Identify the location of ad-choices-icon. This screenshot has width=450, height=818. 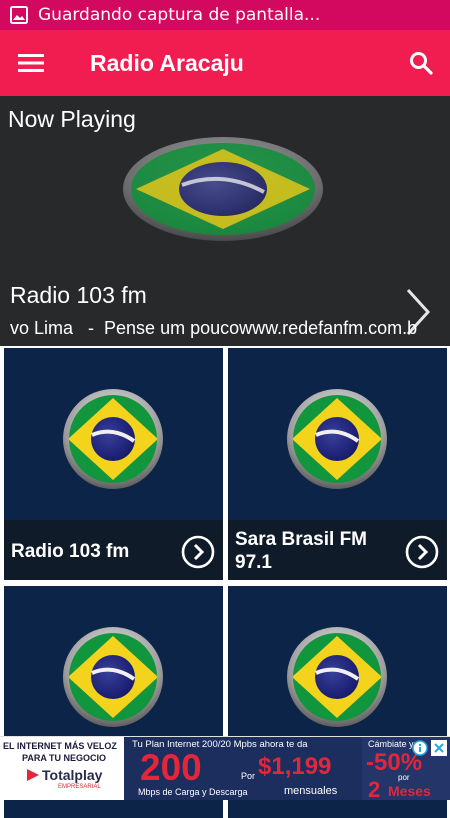
(420, 748).